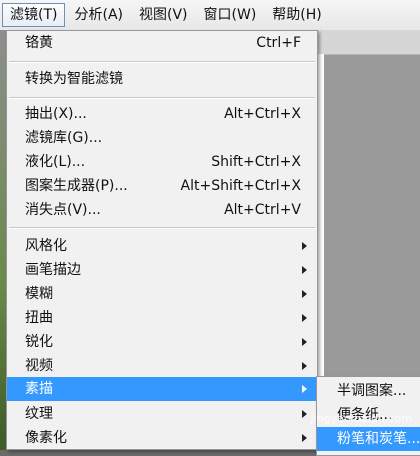 This screenshot has width=420, height=456. What do you see at coordinates (162, 186) in the screenshot?
I see `menu-item-pattern-maker: 图案生成器(P)... Alt+Shift+Ctrl+X` at bounding box center [162, 186].